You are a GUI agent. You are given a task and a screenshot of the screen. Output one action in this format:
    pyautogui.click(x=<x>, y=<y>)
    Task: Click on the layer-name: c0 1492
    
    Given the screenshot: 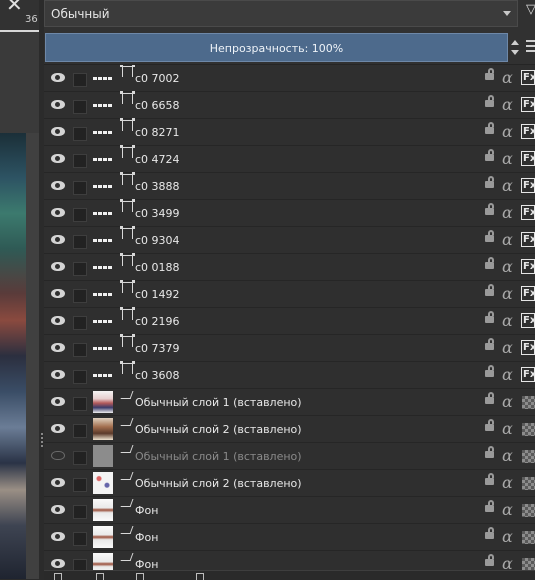 What is the action you would take?
    pyautogui.click(x=157, y=294)
    